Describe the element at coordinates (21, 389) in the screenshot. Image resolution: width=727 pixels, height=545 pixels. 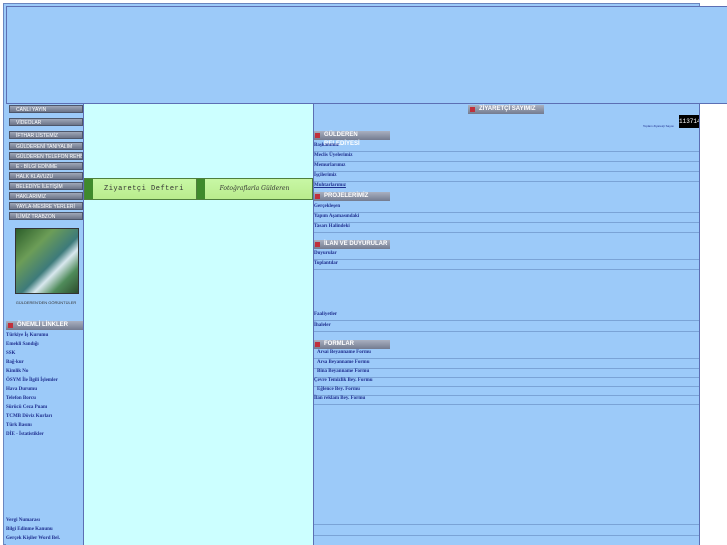
I see `link-item: Hava Durumu` at that location.